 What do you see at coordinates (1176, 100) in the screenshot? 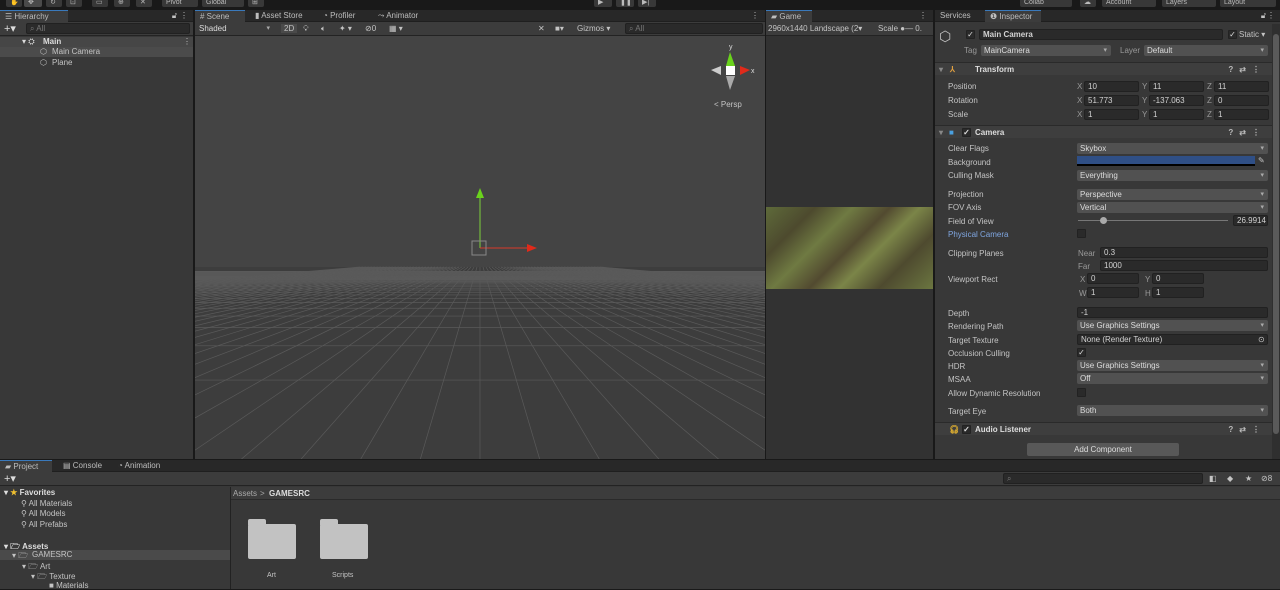
I see `transform-y-input: -137.063` at bounding box center [1176, 100].